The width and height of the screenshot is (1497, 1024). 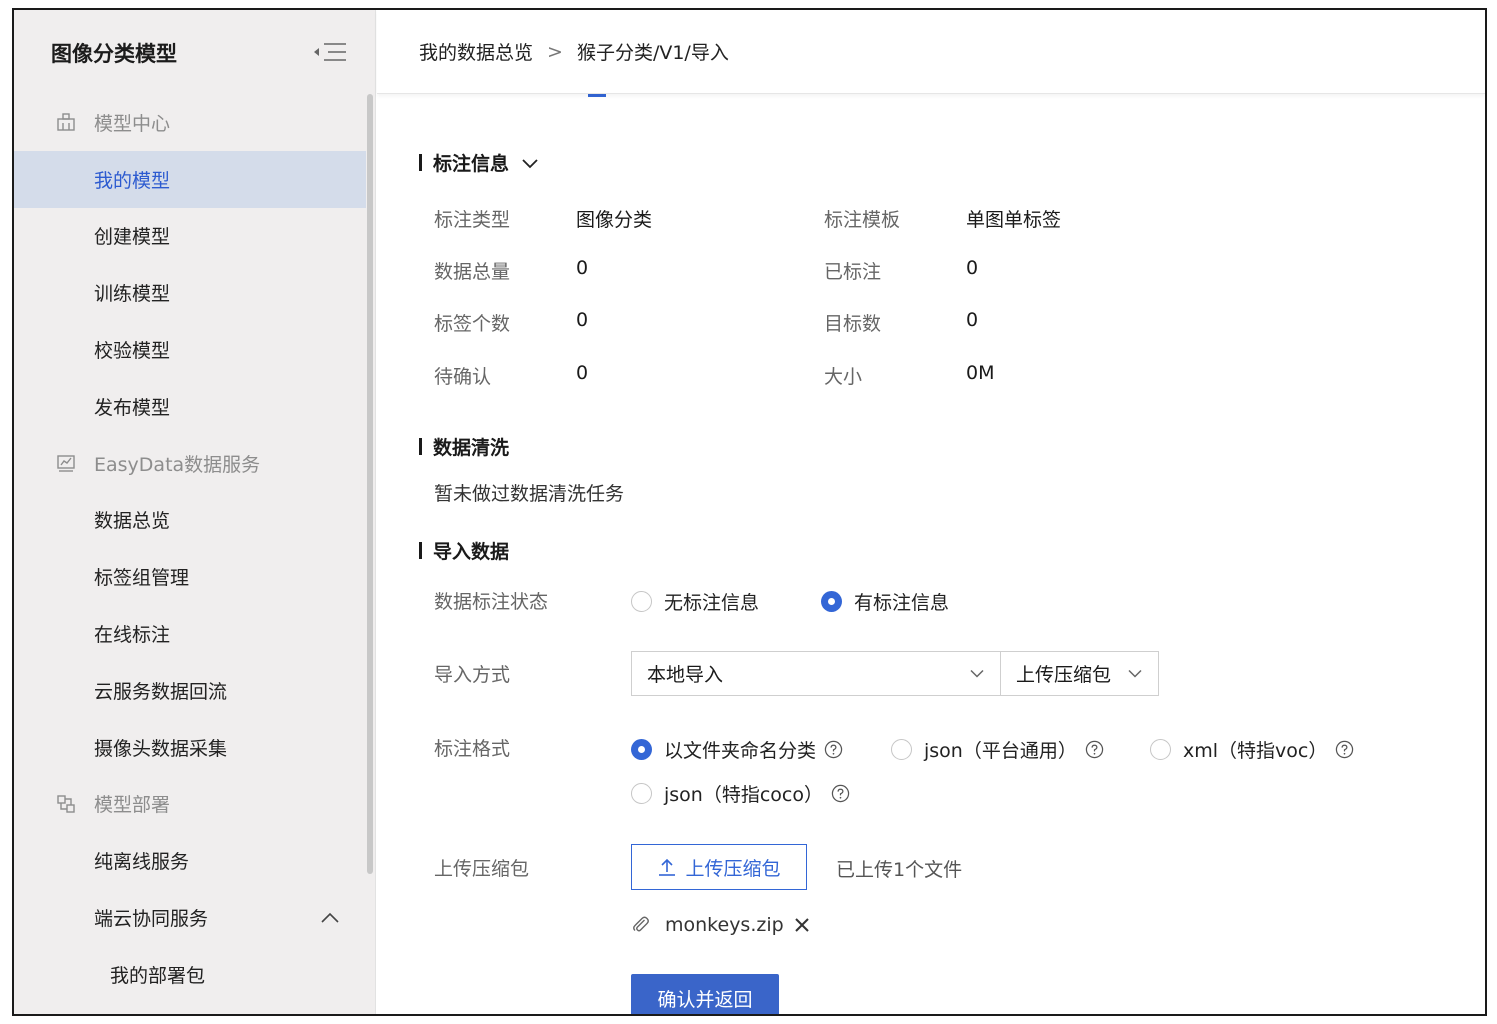 I want to click on nav-group-label: 模型部署, so click(x=132, y=805).